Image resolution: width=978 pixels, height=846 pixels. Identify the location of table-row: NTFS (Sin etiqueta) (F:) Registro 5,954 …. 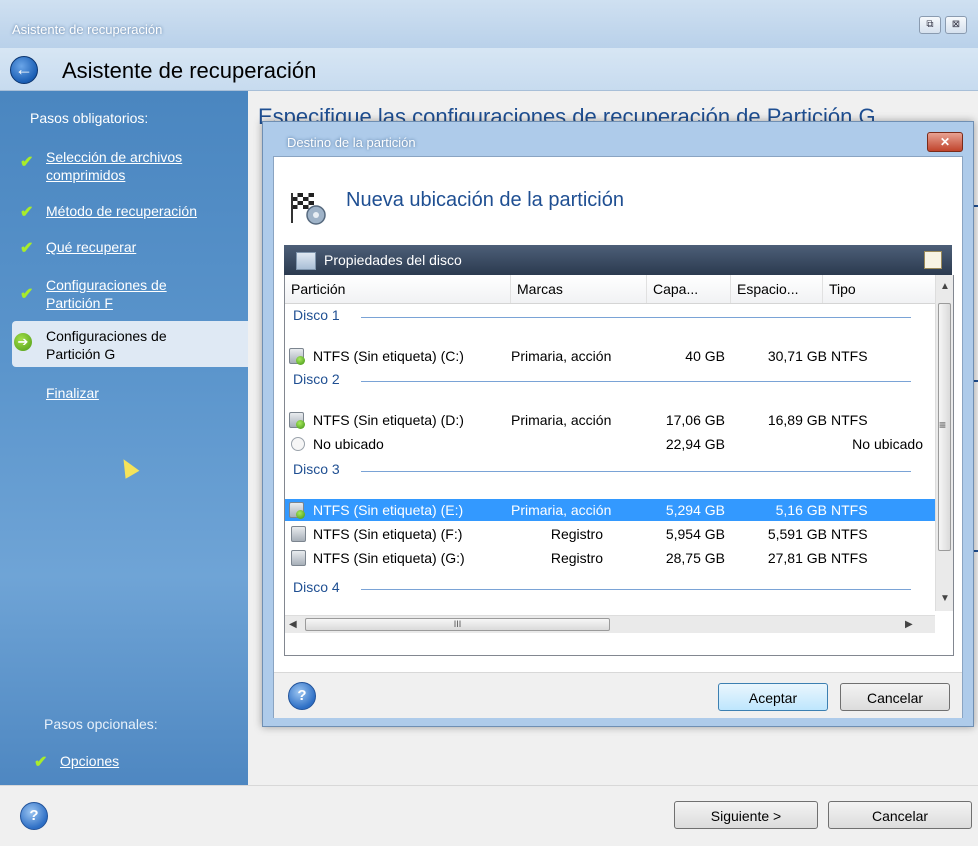
(610, 534).